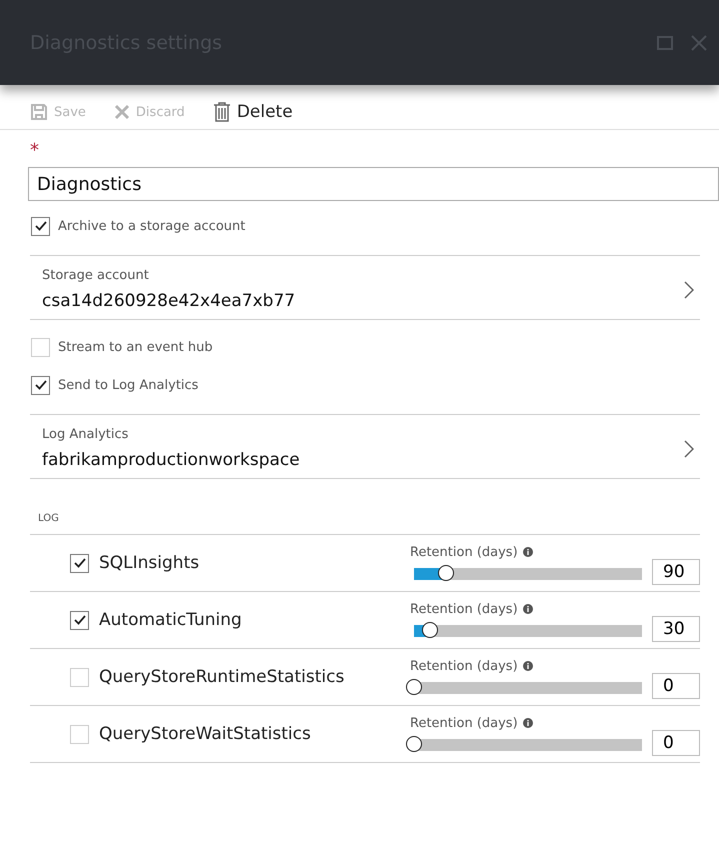 The height and width of the screenshot is (845, 719). Describe the element at coordinates (171, 460) in the screenshot. I see `picker-value: fabrikamproductionworkspace` at that location.